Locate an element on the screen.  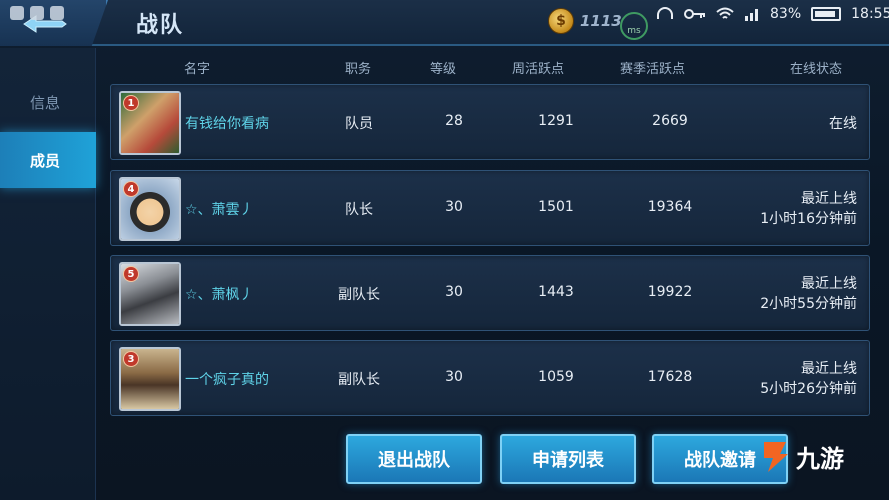
rank-badge: 1 is located at coordinates (131, 103).